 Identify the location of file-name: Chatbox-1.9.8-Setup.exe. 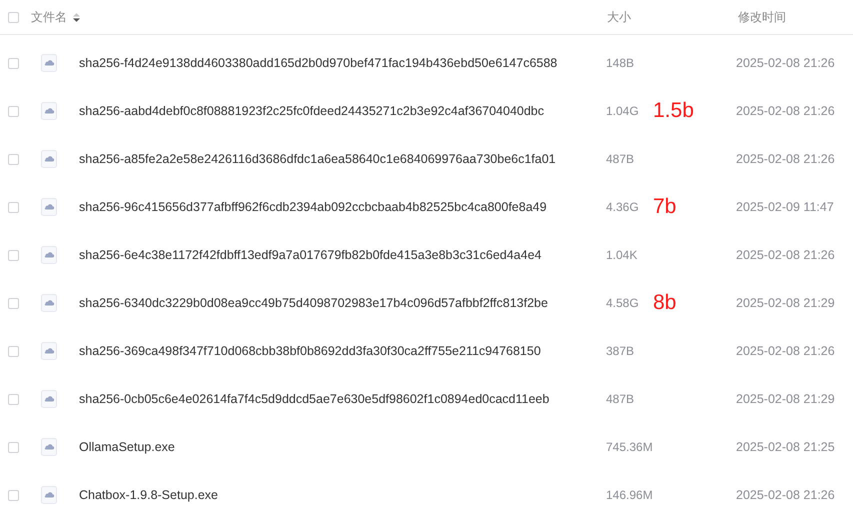
(148, 495).